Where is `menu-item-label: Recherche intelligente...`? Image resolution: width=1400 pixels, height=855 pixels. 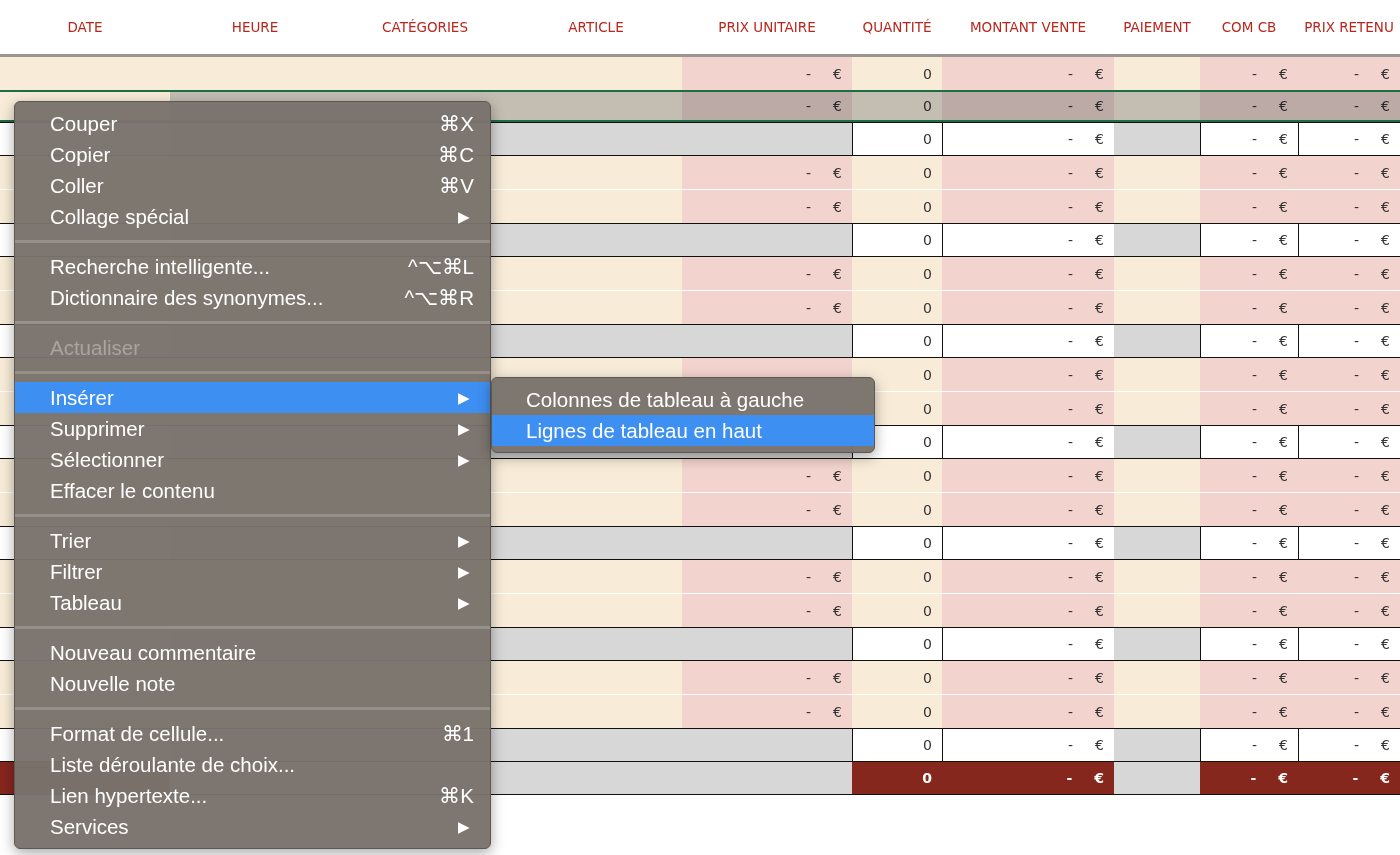
menu-item-label: Recherche intelligente... is located at coordinates (160, 266).